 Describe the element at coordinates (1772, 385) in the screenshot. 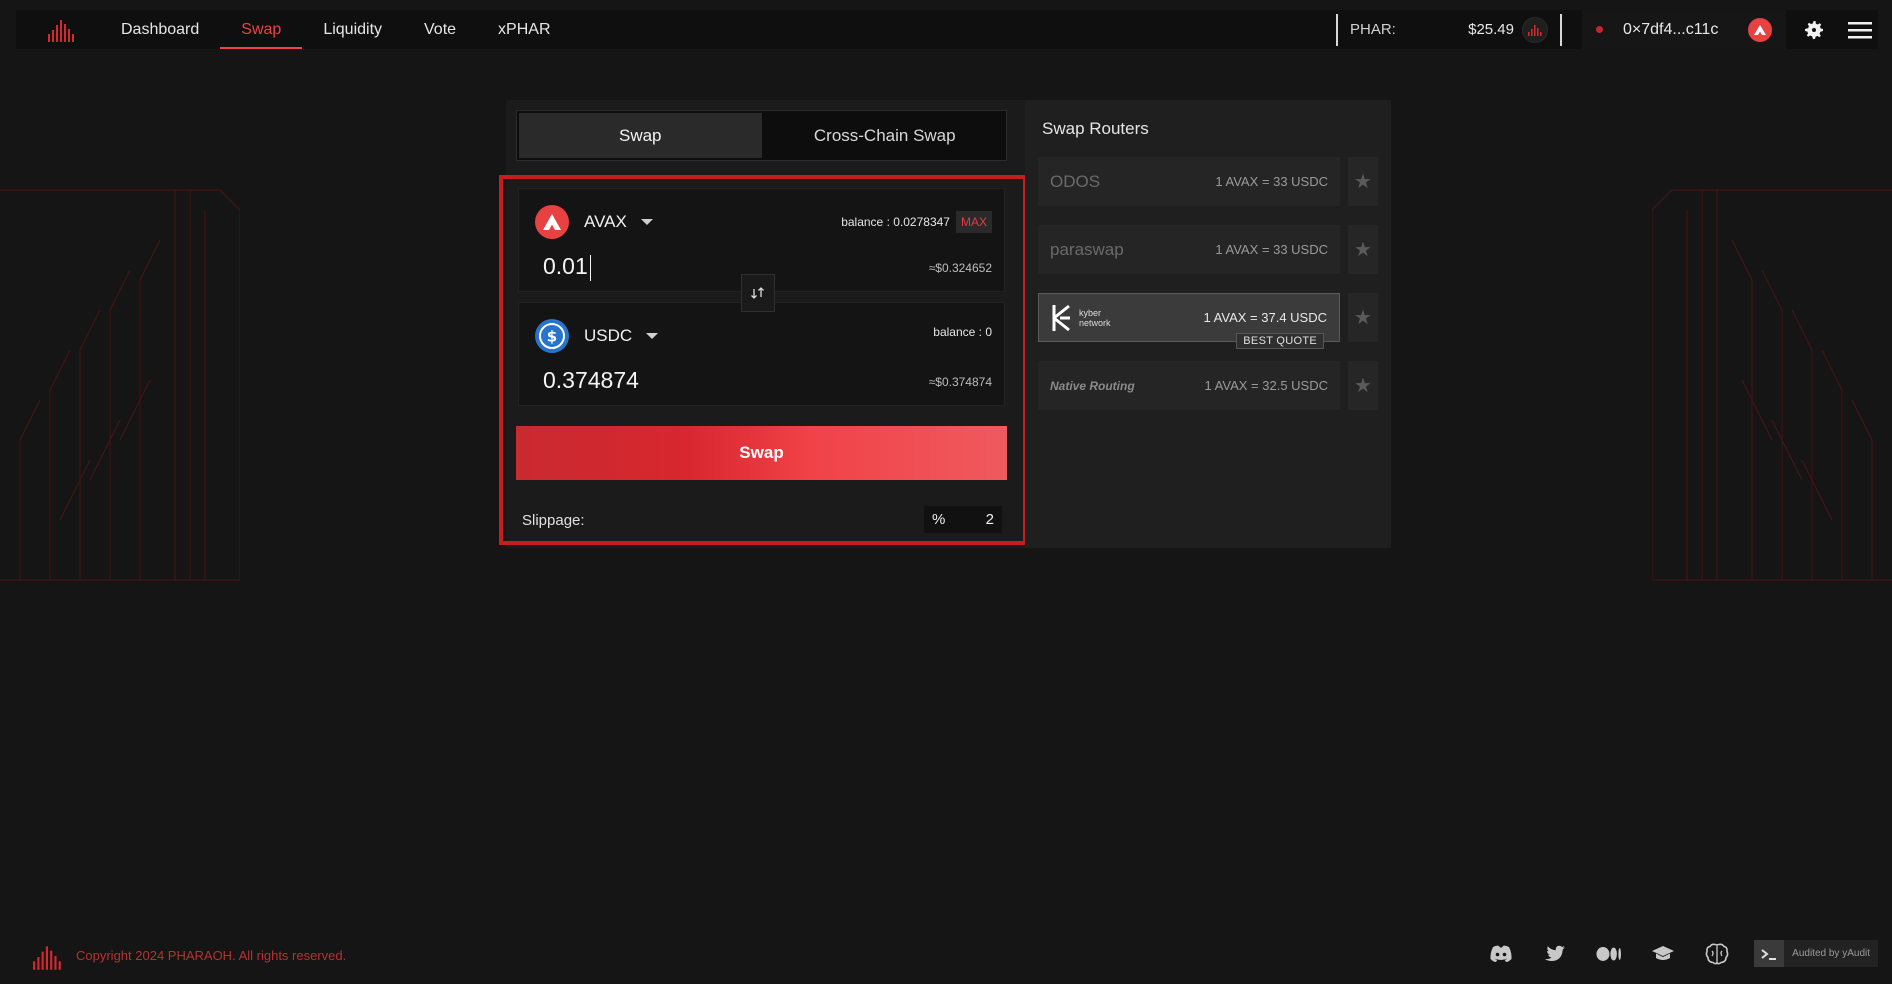

I see `decorative-art-right` at that location.